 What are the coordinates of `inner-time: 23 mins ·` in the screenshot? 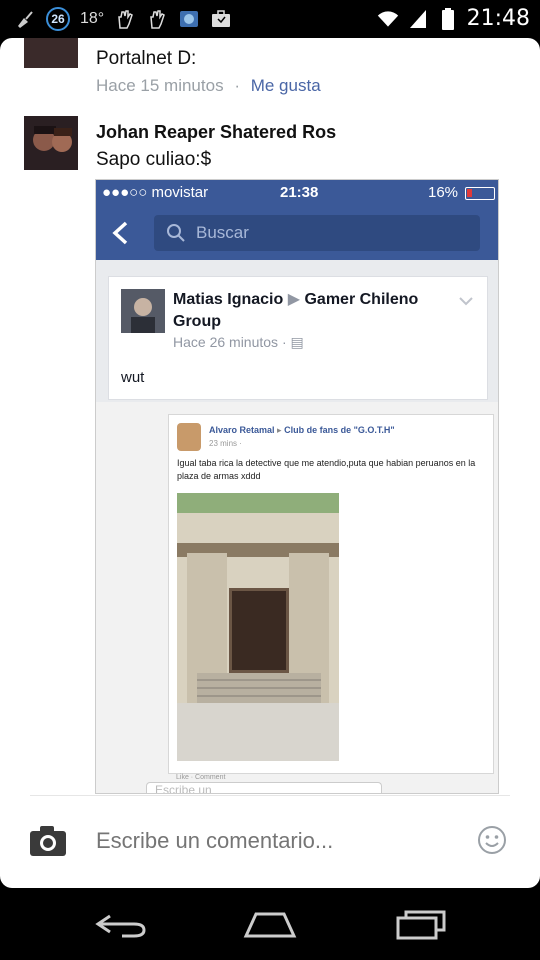 It's located at (225, 443).